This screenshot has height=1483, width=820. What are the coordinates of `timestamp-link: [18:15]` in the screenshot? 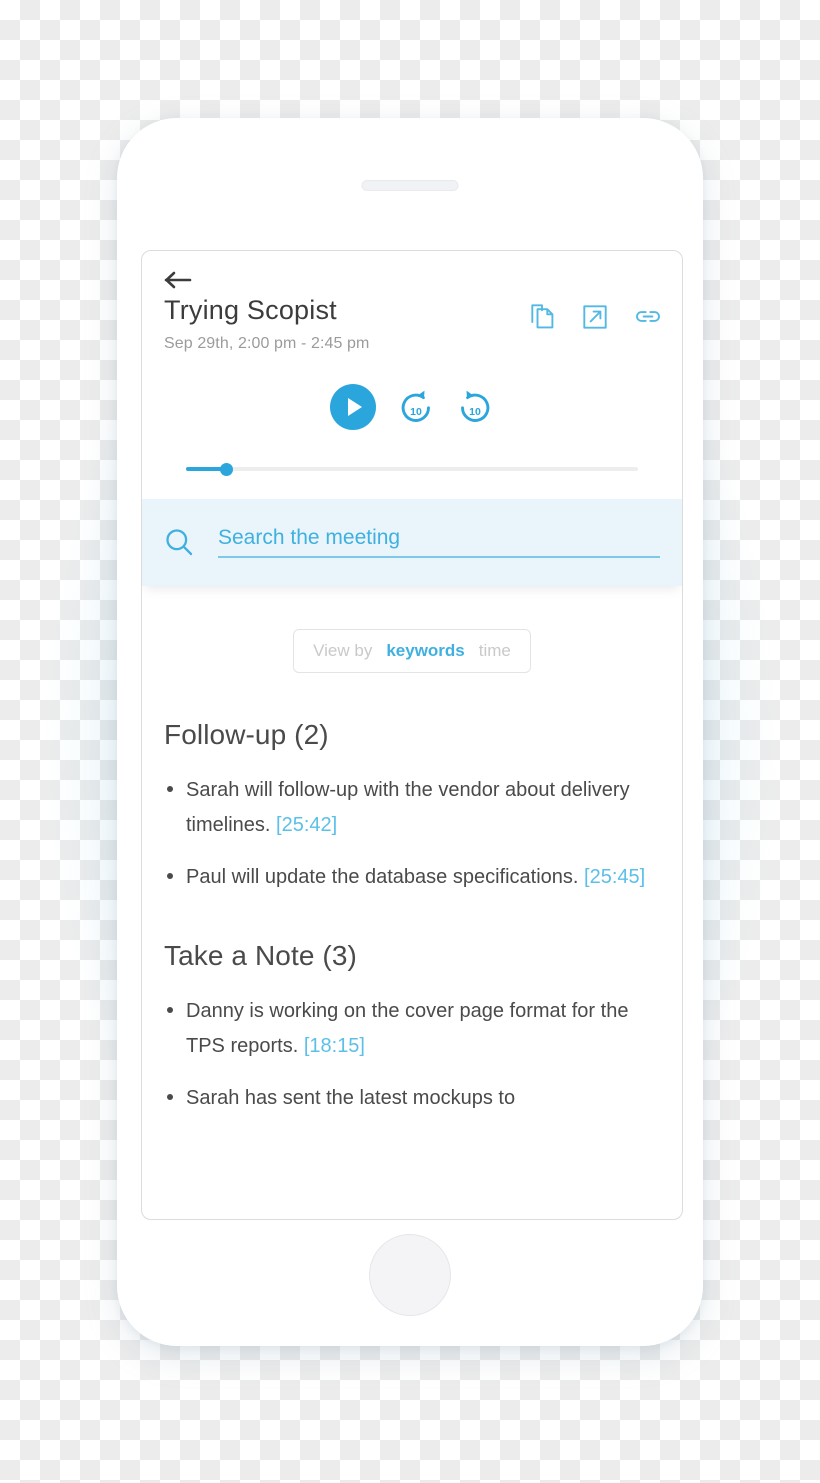 It's located at (334, 1046).